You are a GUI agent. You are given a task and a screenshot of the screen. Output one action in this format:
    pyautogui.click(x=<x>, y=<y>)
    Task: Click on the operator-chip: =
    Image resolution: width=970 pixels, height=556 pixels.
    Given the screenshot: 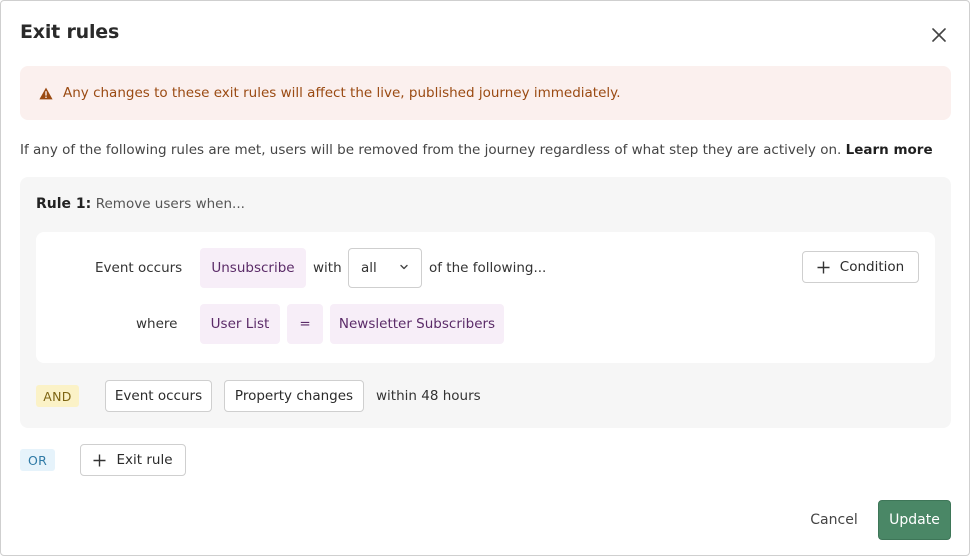 What is the action you would take?
    pyautogui.click(x=305, y=324)
    